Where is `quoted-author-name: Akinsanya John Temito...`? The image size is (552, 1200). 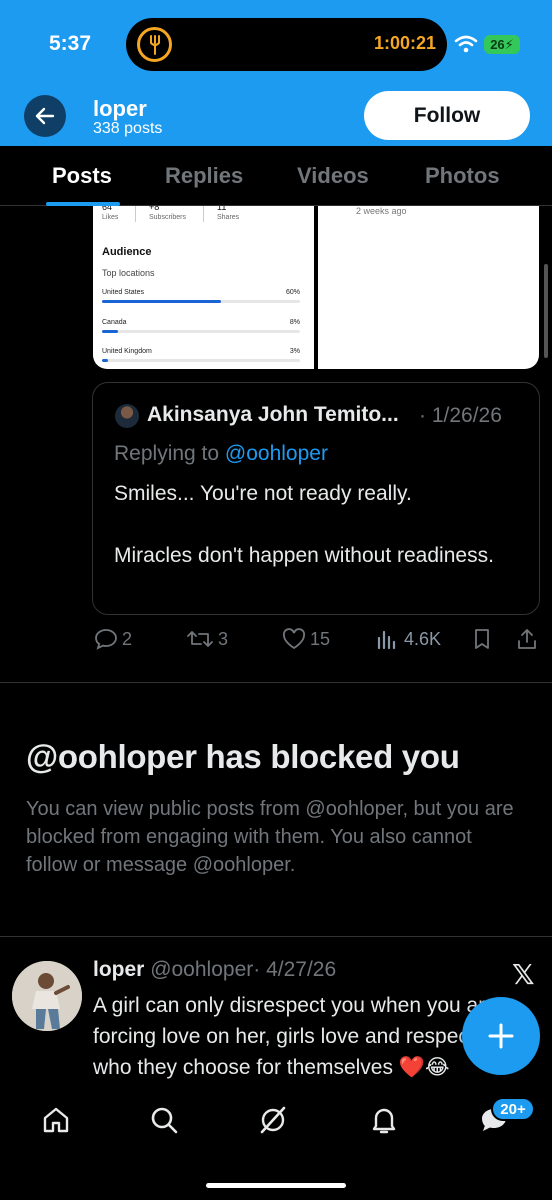 quoted-author-name: Akinsanya John Temito... is located at coordinates (273, 414).